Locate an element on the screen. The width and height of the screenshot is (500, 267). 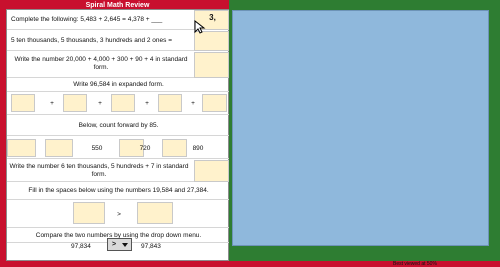
question-4-inputs-row: + + + + is located at coordinates (118, 103).